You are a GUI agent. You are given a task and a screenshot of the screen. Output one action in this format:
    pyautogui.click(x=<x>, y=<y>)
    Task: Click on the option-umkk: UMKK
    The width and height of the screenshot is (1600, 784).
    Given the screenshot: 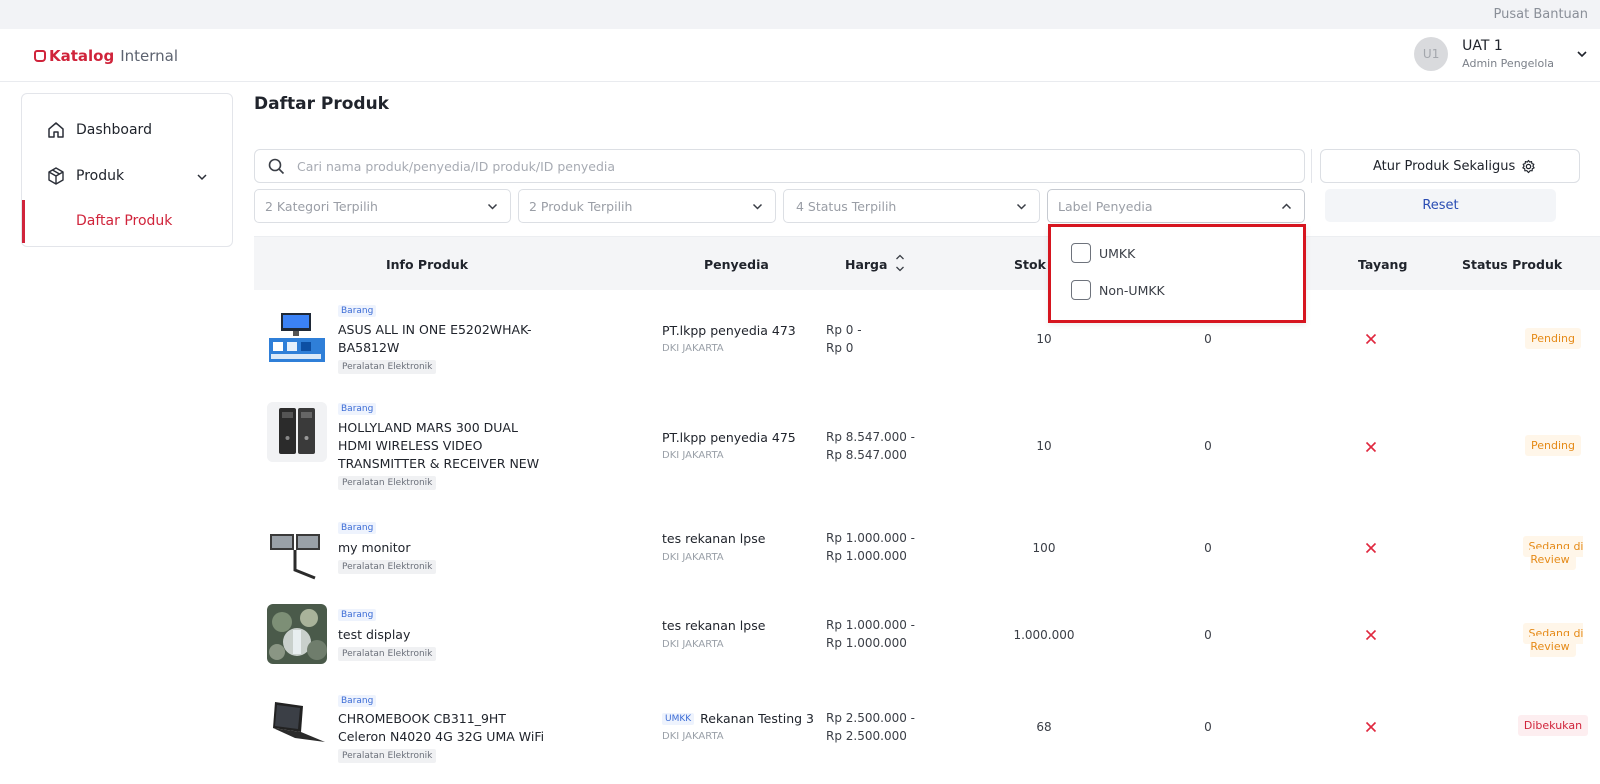 What is the action you would take?
    pyautogui.click(x=1103, y=253)
    